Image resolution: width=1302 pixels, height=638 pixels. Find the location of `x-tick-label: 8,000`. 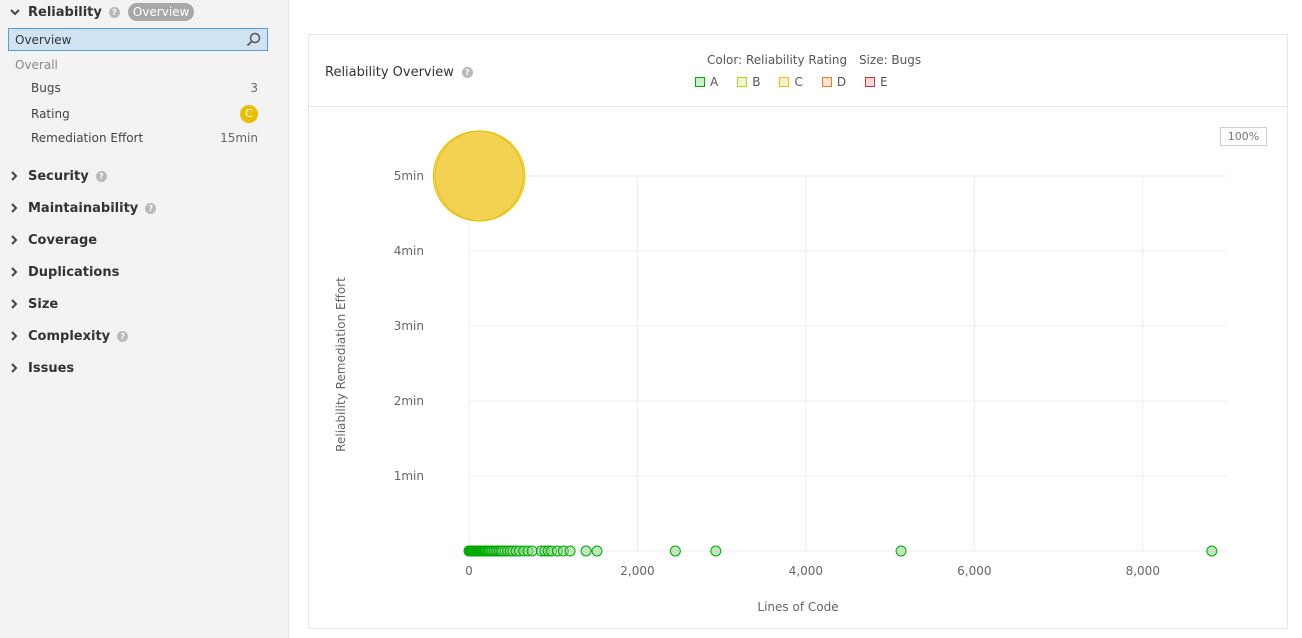

x-tick-label: 8,000 is located at coordinates (1143, 571).